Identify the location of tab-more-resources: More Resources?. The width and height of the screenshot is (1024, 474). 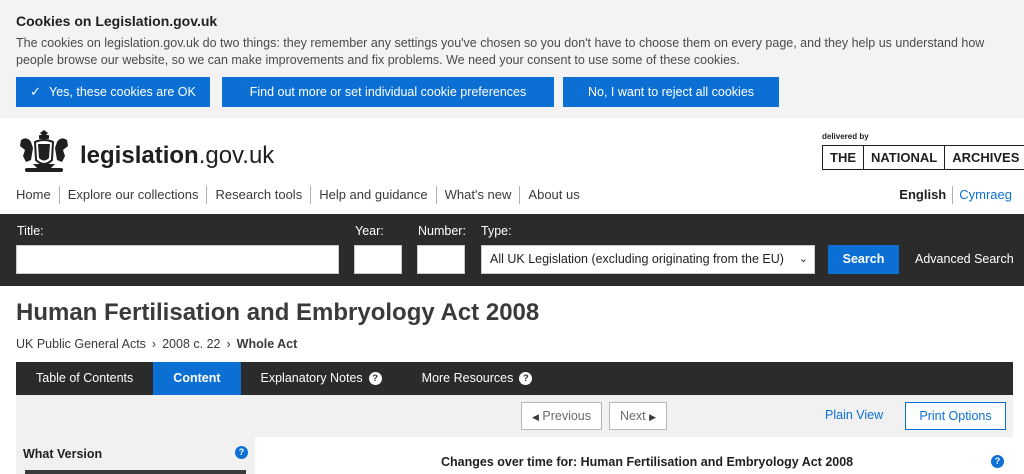
(477, 378).